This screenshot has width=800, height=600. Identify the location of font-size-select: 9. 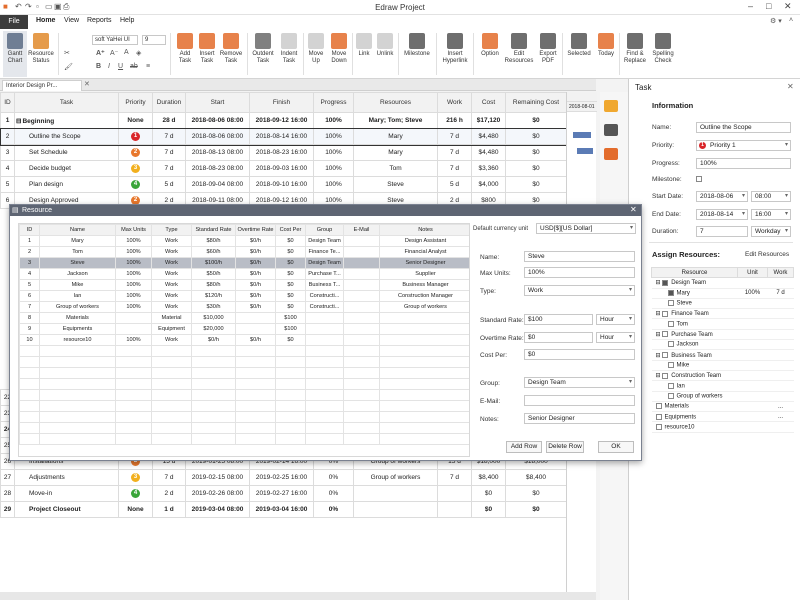
(154, 40).